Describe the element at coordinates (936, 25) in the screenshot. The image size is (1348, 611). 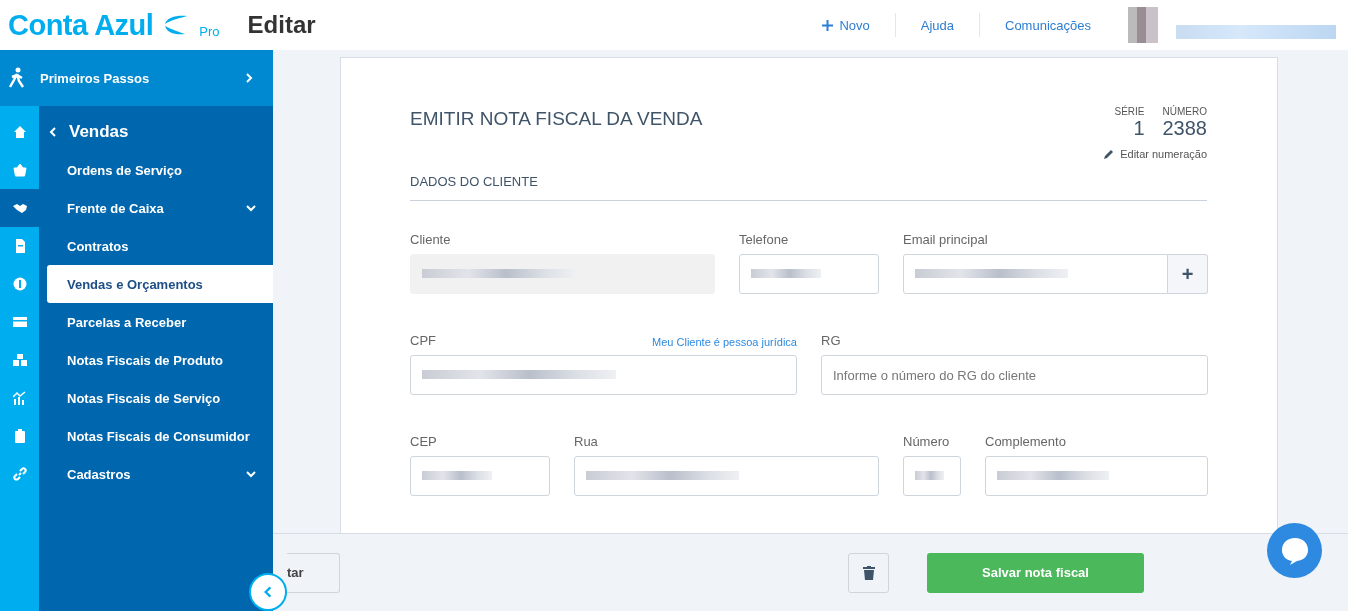
I see `header-link: Ajuda` at that location.